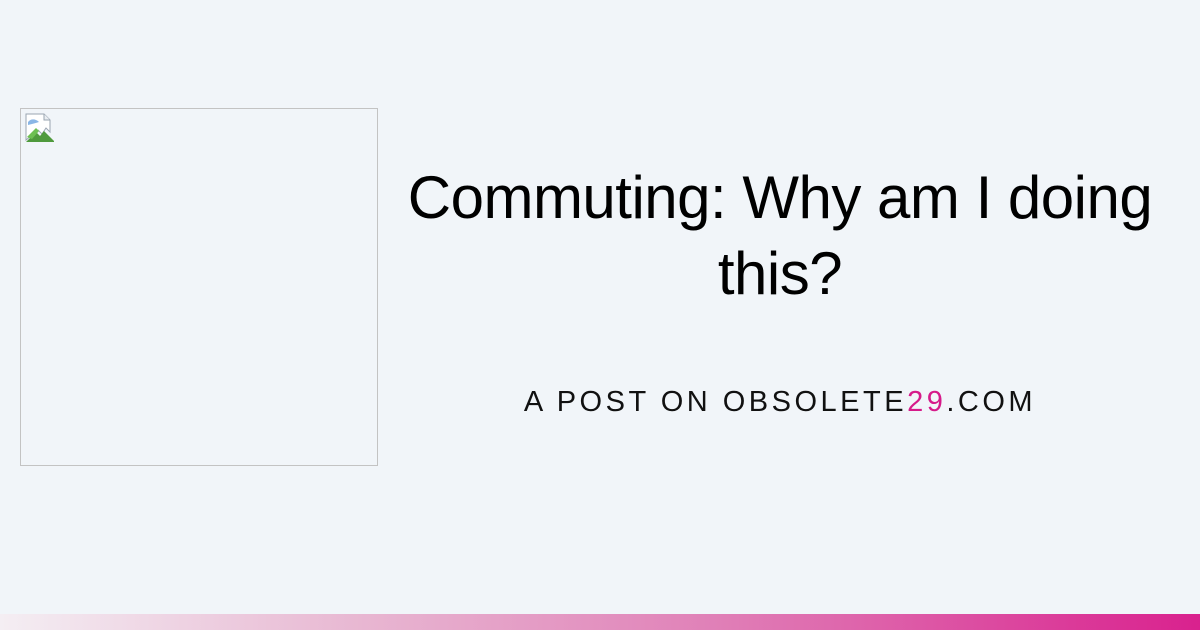  Describe the element at coordinates (780, 235) in the screenshot. I see `post-title: Commuting: Why am I doing this?` at that location.